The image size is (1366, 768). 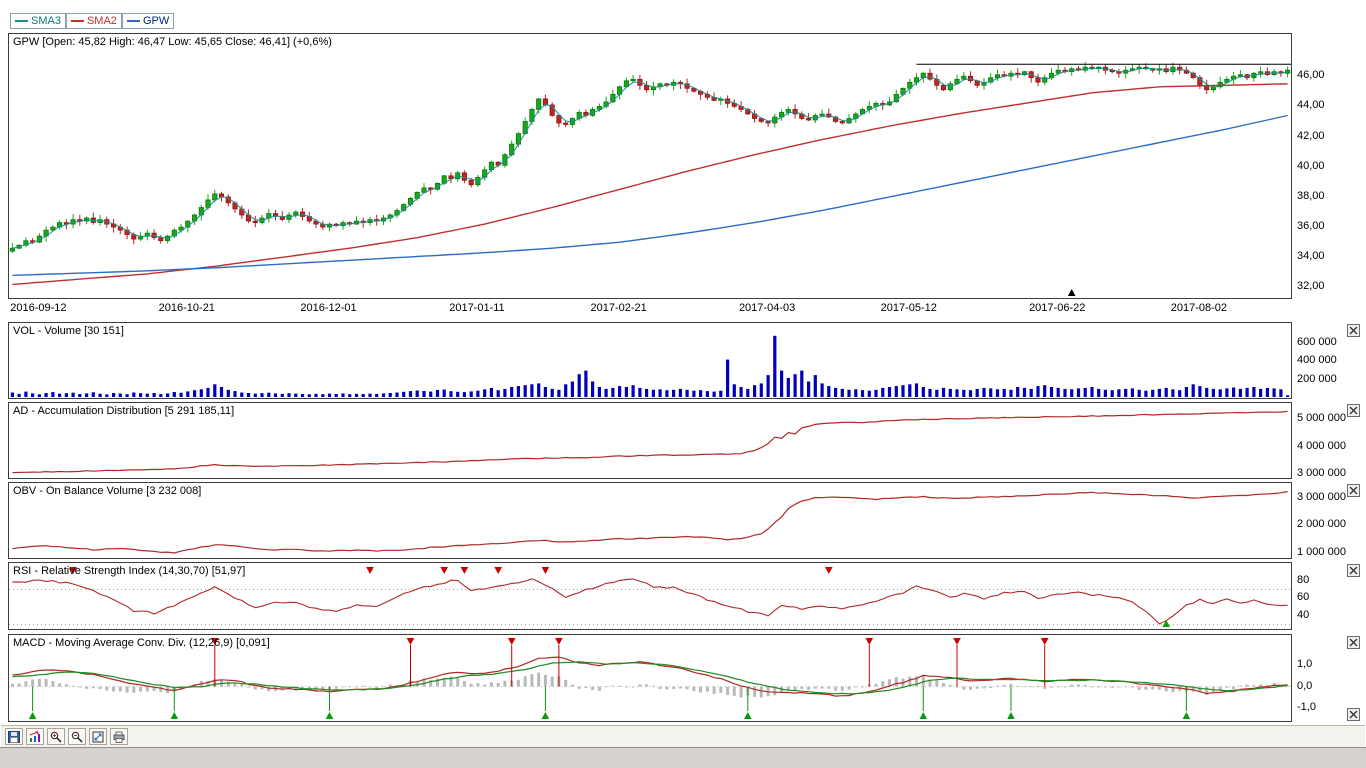 I want to click on y-axis-label: 40, so click(x=1303, y=614).